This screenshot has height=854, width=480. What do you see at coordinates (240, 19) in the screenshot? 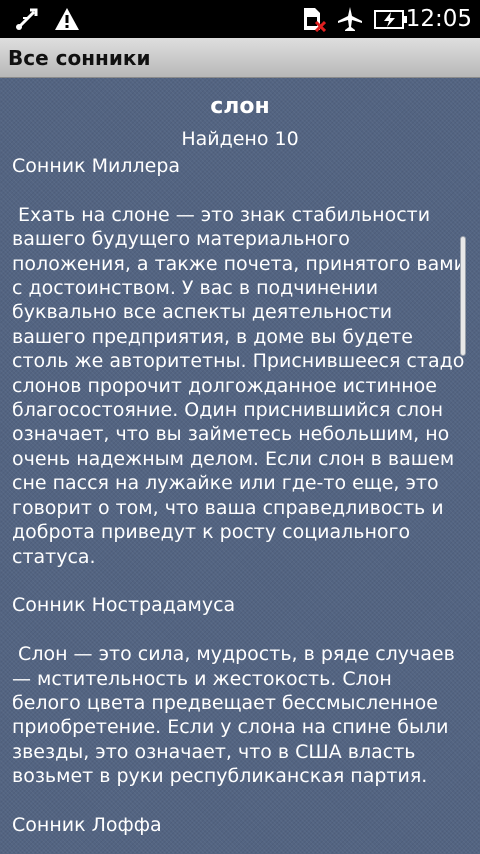
I see `status-bar: 12:05` at bounding box center [240, 19].